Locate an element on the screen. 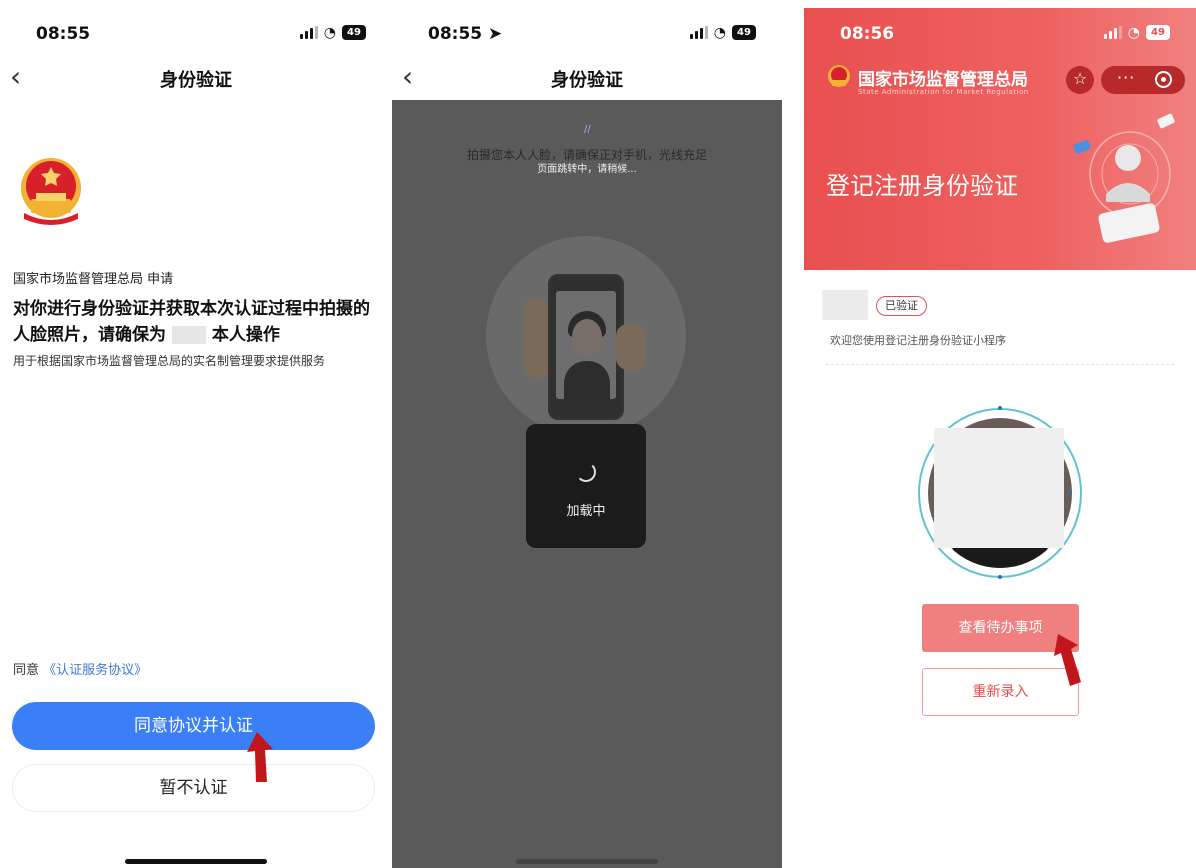 The image size is (1196, 868). status-time-text: 08:55 is located at coordinates (455, 34).